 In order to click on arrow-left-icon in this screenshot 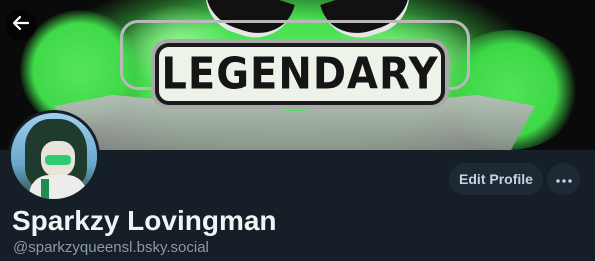, I will do `click(21, 25)`.